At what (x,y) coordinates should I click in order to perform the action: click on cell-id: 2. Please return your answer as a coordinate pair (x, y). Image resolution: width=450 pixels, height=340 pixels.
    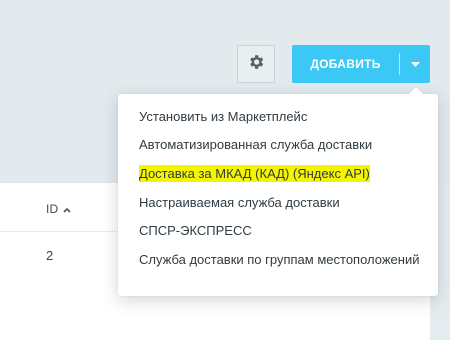
    Looking at the image, I should click on (50, 255).